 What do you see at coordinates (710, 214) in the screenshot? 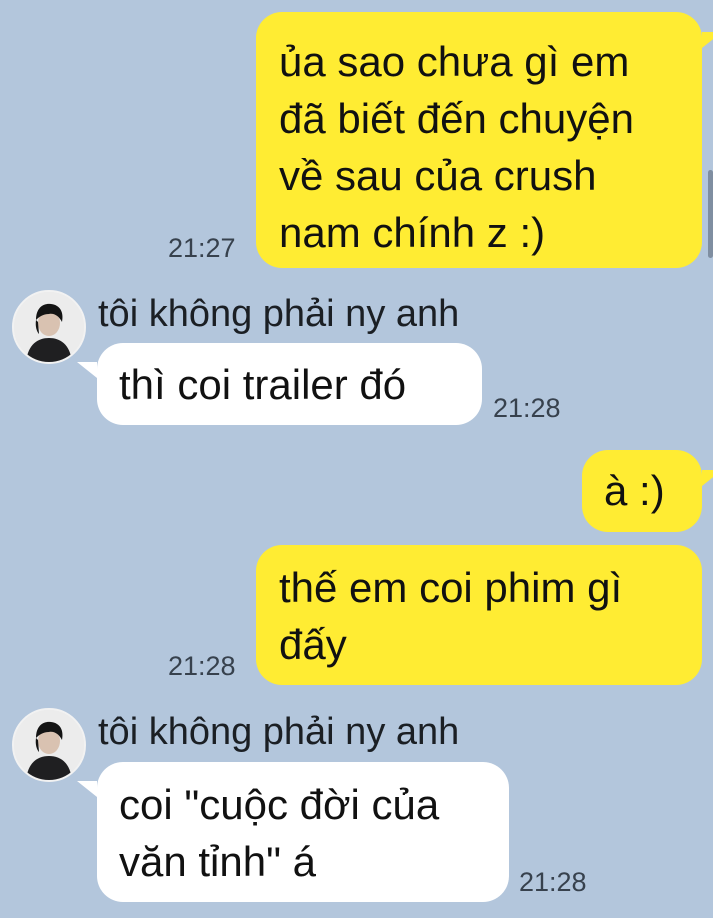
I see `scrollbar` at bounding box center [710, 214].